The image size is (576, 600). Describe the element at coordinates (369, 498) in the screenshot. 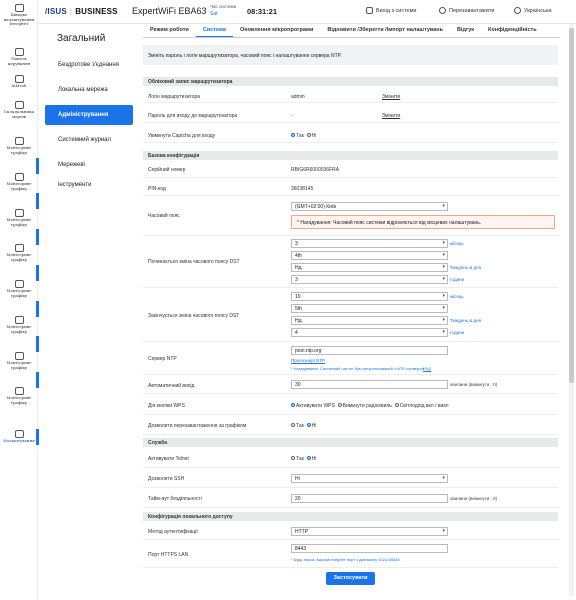

I see `idle-timeout-input: 20` at that location.